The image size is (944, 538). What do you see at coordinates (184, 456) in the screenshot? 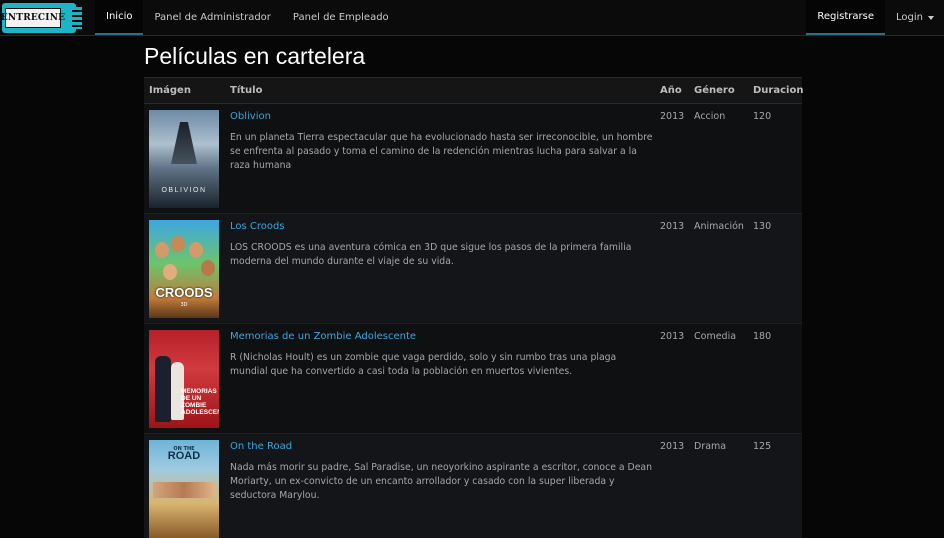
I see `poster-title: ROAD` at bounding box center [184, 456].